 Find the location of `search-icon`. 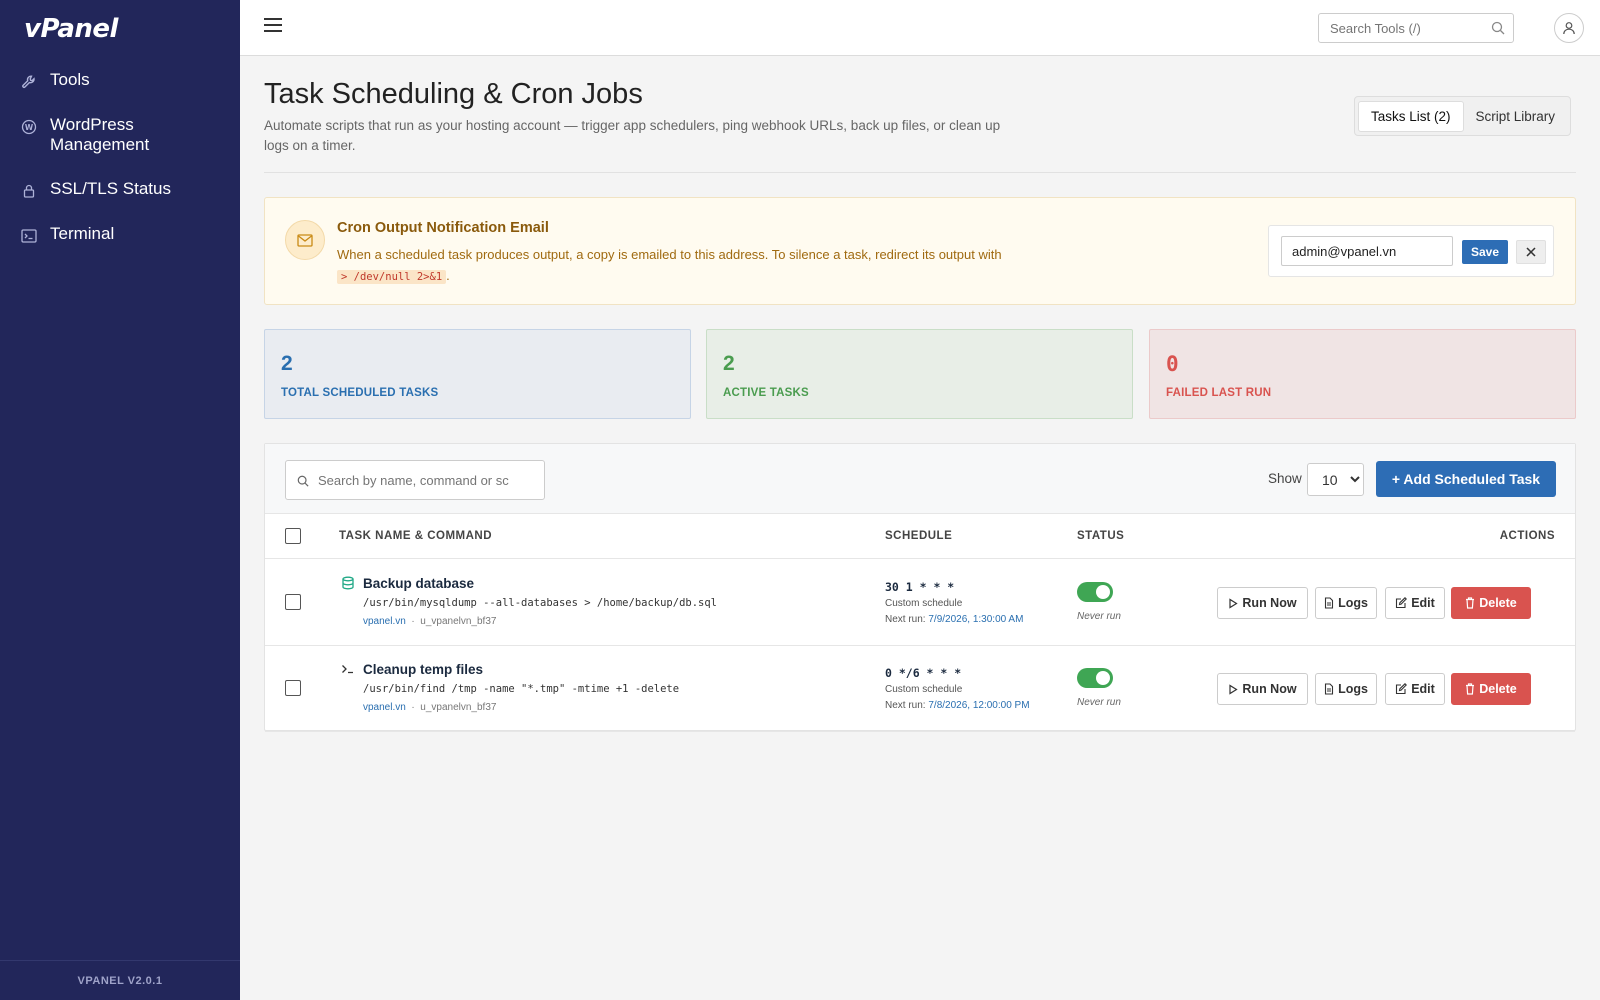

search-icon is located at coordinates (1498, 30).